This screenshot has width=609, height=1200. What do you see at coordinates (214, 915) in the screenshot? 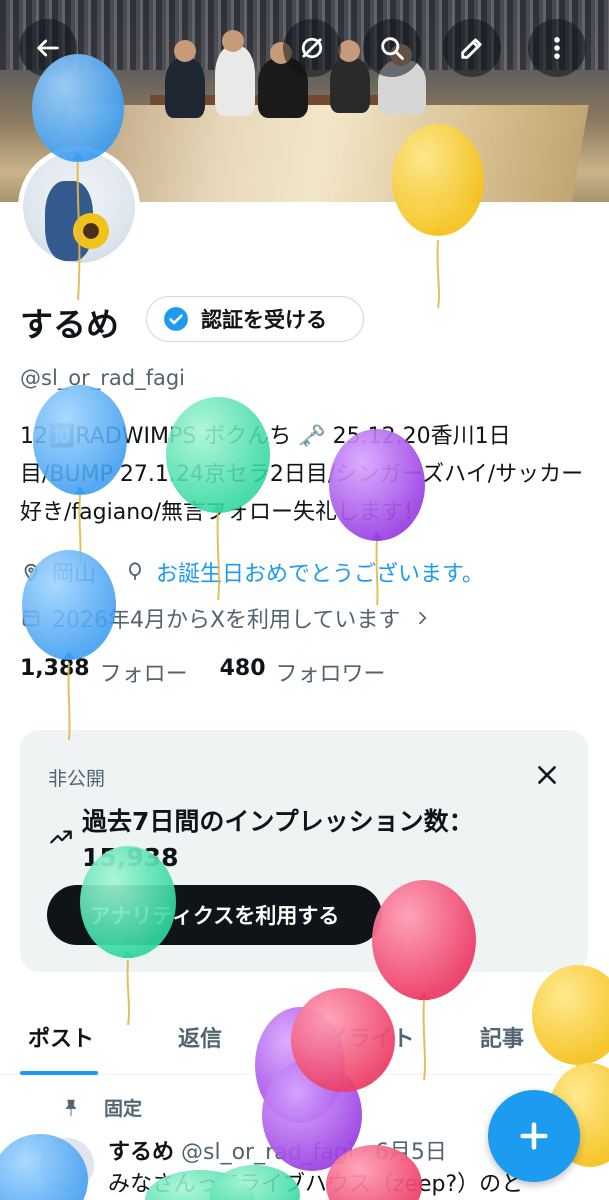
I see `analytics-button: アナリティクスを利用する` at bounding box center [214, 915].